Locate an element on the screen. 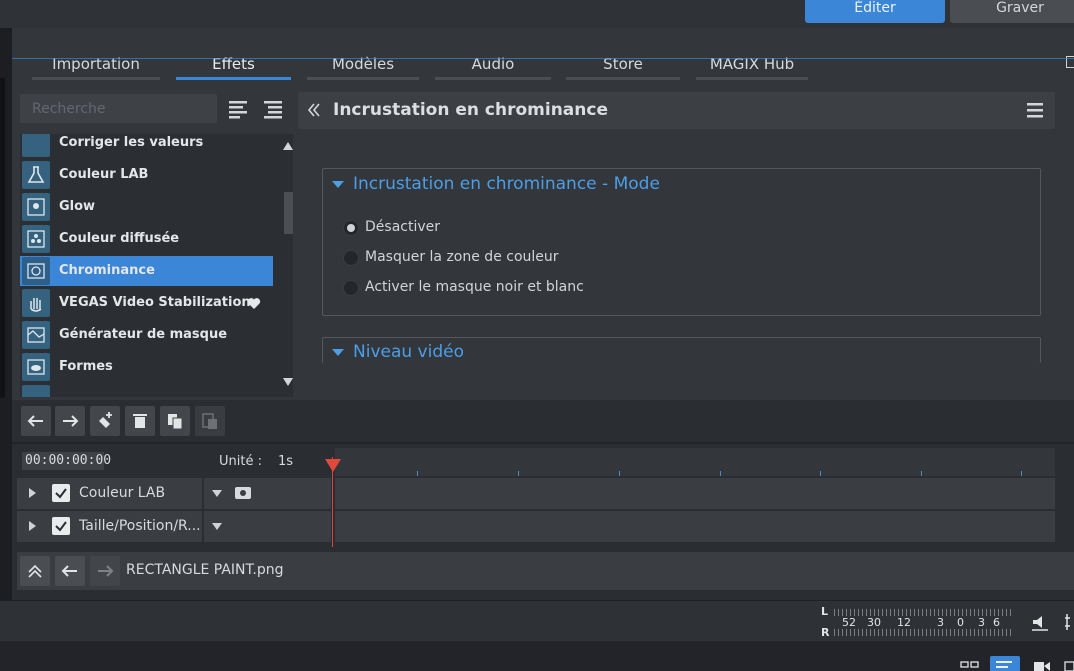 The width and height of the screenshot is (1074, 671). search-input is located at coordinates (118, 108).